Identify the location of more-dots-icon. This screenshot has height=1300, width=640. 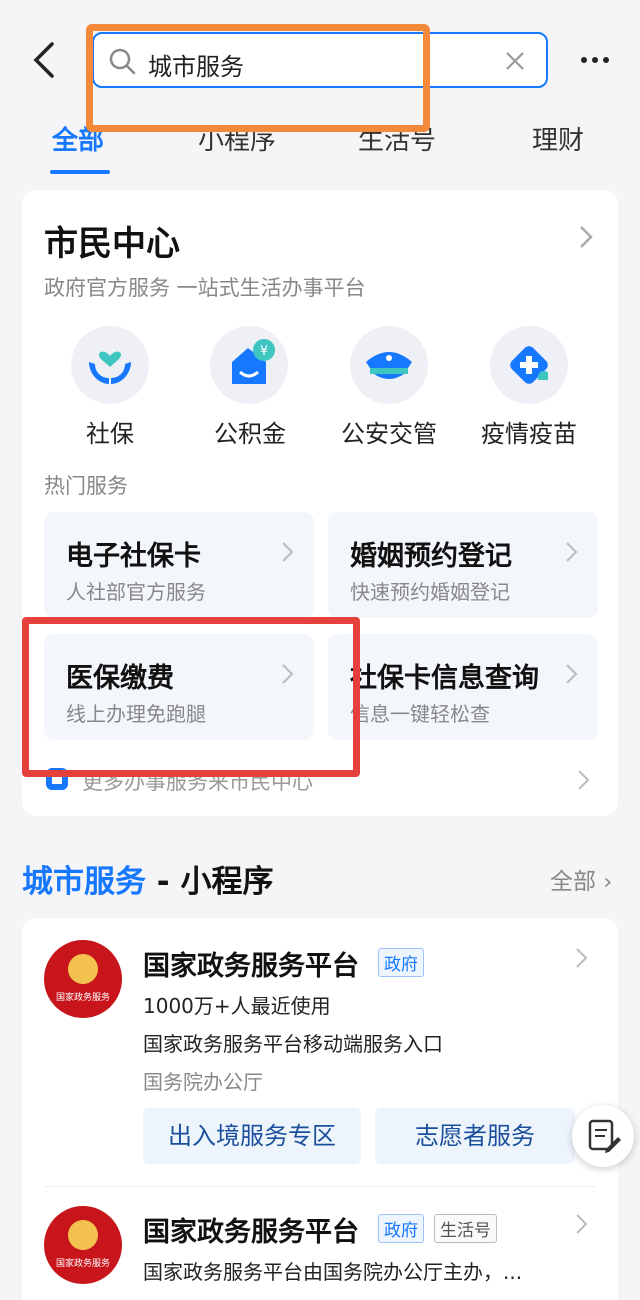
(595, 60).